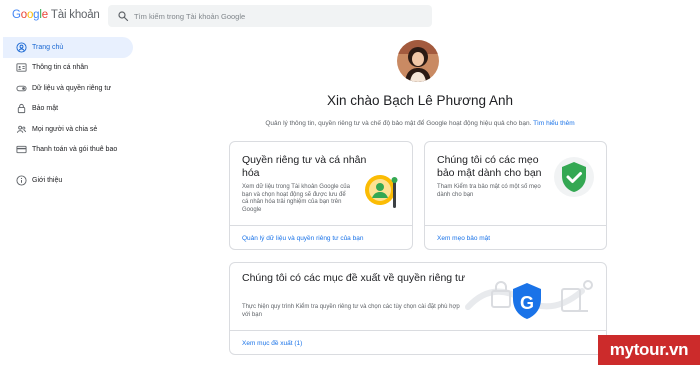  Describe the element at coordinates (123, 16) in the screenshot. I see `search-icon` at that location.